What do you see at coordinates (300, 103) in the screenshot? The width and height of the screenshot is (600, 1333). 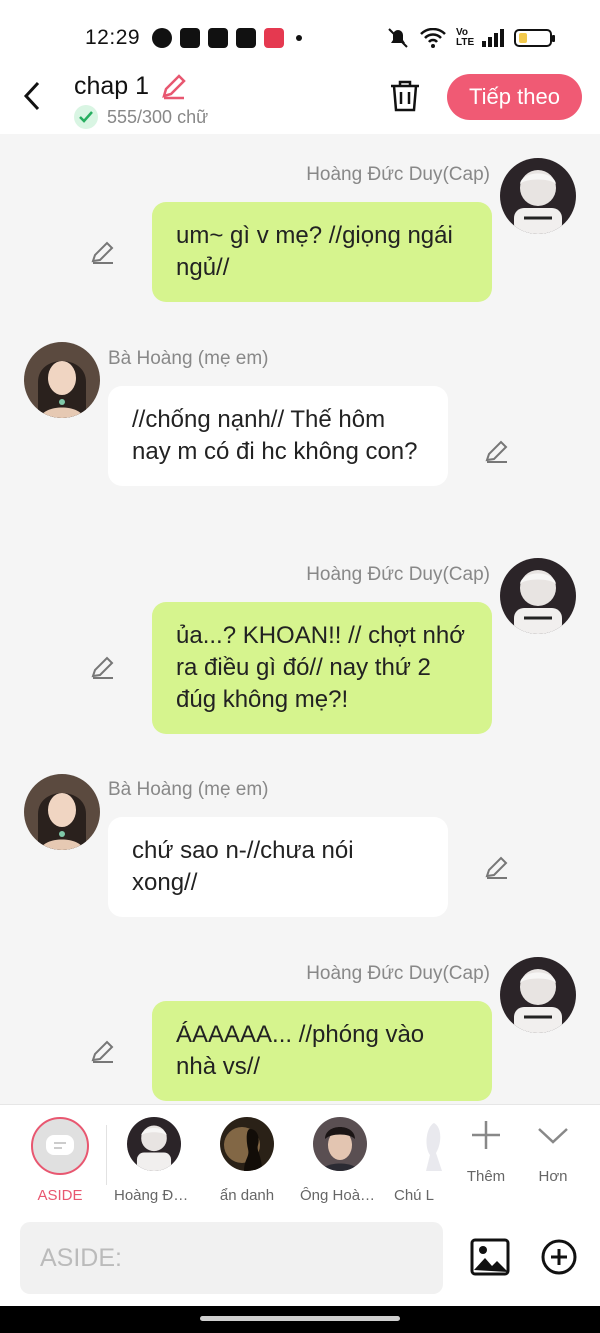 I see `editor-header: chap 1 555/300 chữ Tiếp theo` at bounding box center [300, 103].